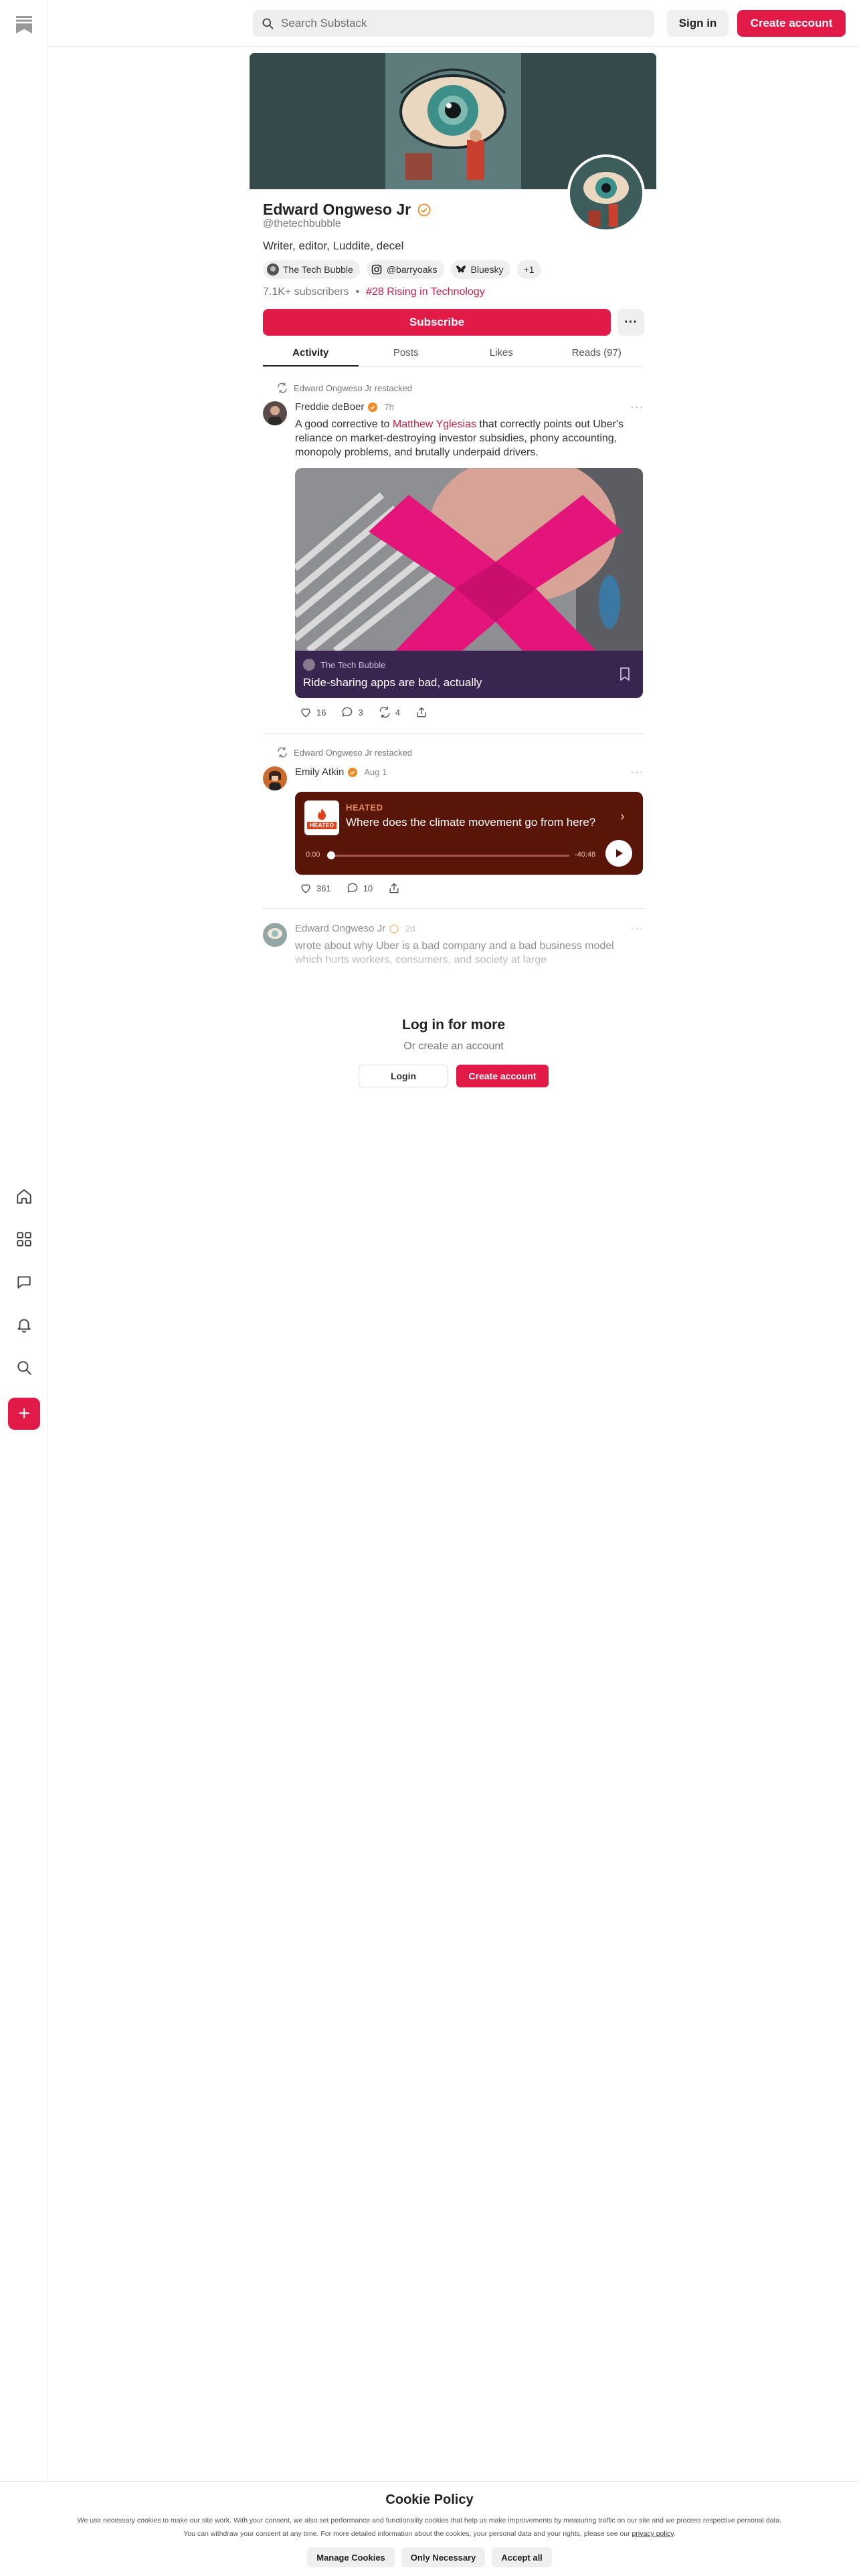  Describe the element at coordinates (606, 193) in the screenshot. I see `profile-avatar` at that location.